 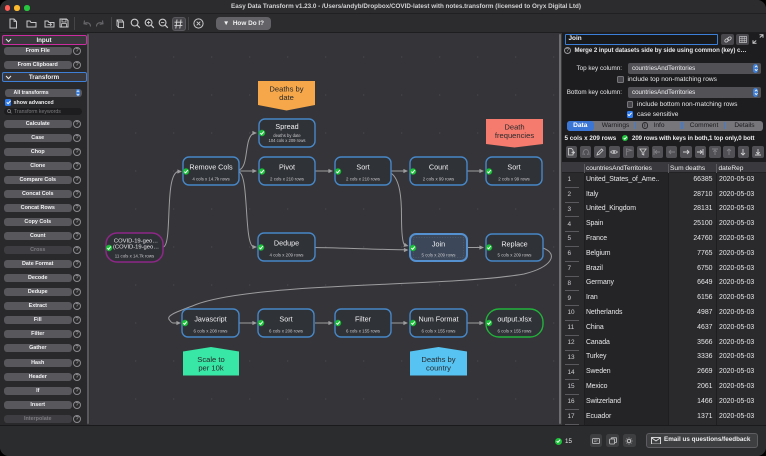 What do you see at coordinates (438, 368) in the screenshot?
I see `svg-text: country` at bounding box center [438, 368].